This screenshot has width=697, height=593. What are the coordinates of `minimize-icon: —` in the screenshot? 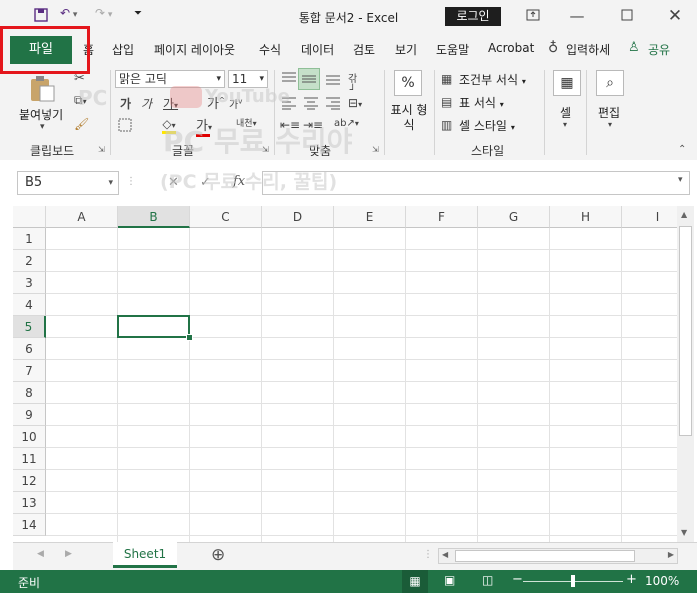 It's located at (577, 16).